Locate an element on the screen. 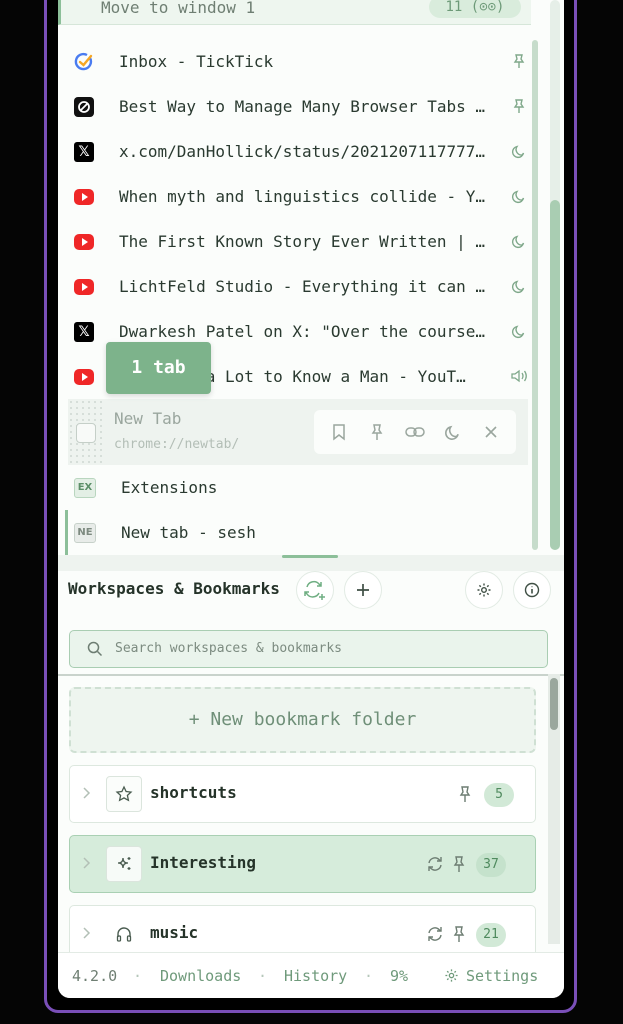  link-icon is located at coordinates (415, 432).